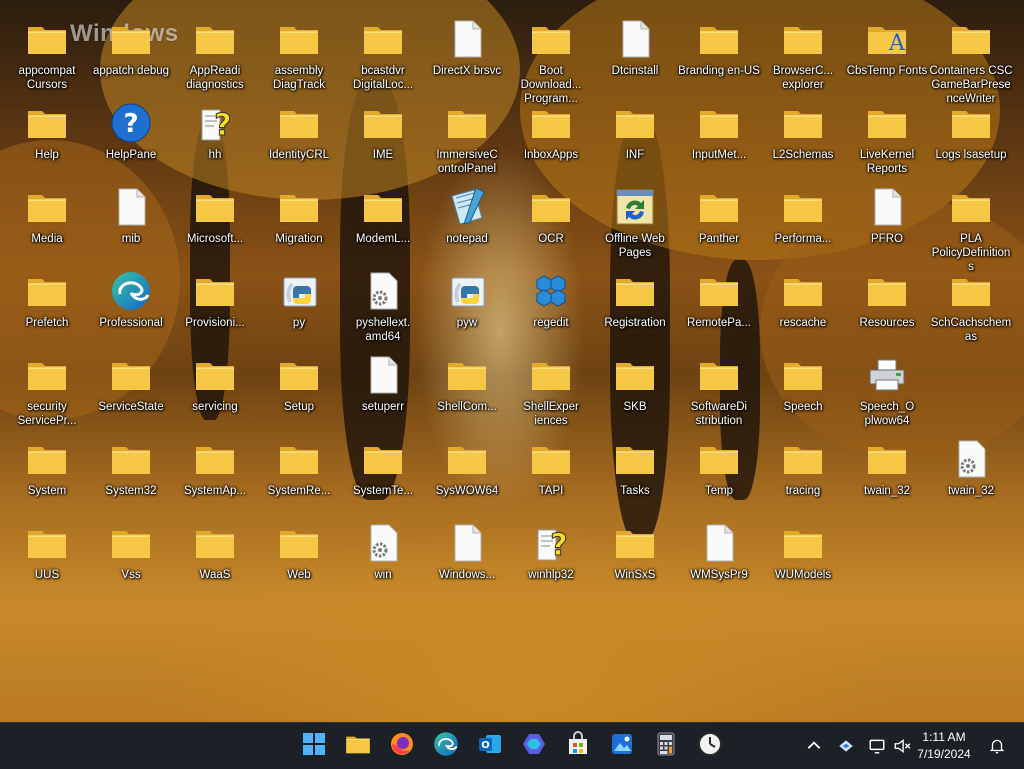  I want to click on desktop-icon: mib, so click(131, 212).